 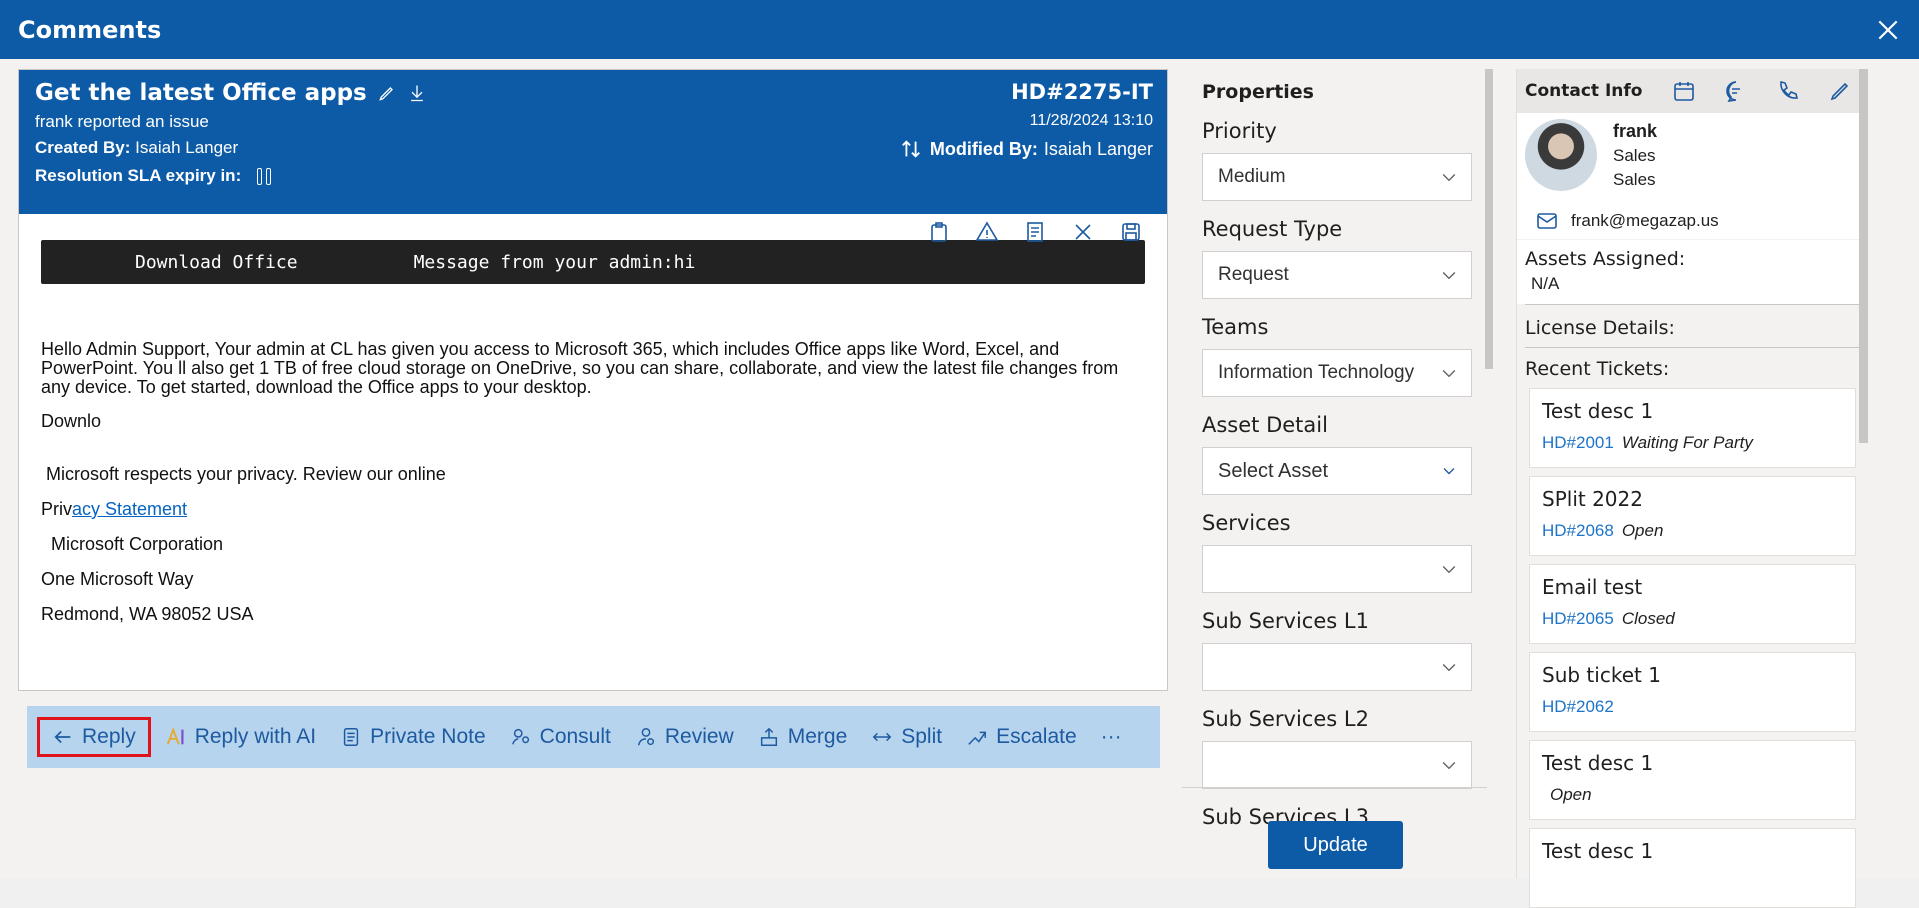 I want to click on request-type-select: Request, so click(x=1337, y=275).